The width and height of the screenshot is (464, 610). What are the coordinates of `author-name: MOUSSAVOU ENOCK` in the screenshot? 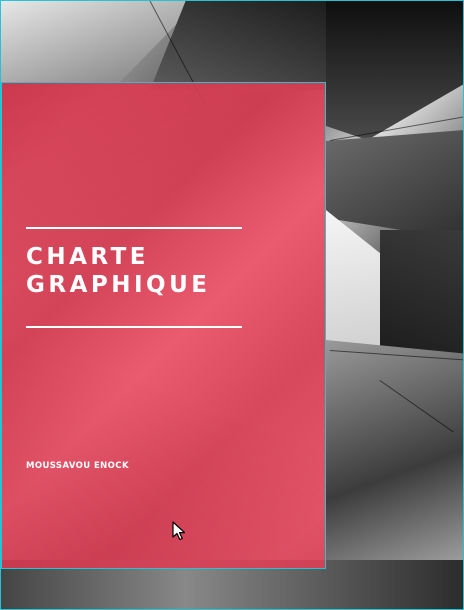 It's located at (77, 466).